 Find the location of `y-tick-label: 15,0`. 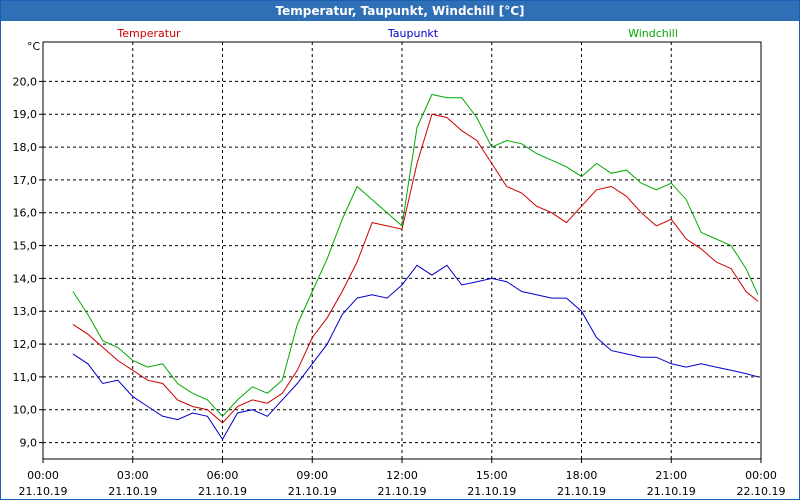

y-tick-label: 15,0 is located at coordinates (25, 246).